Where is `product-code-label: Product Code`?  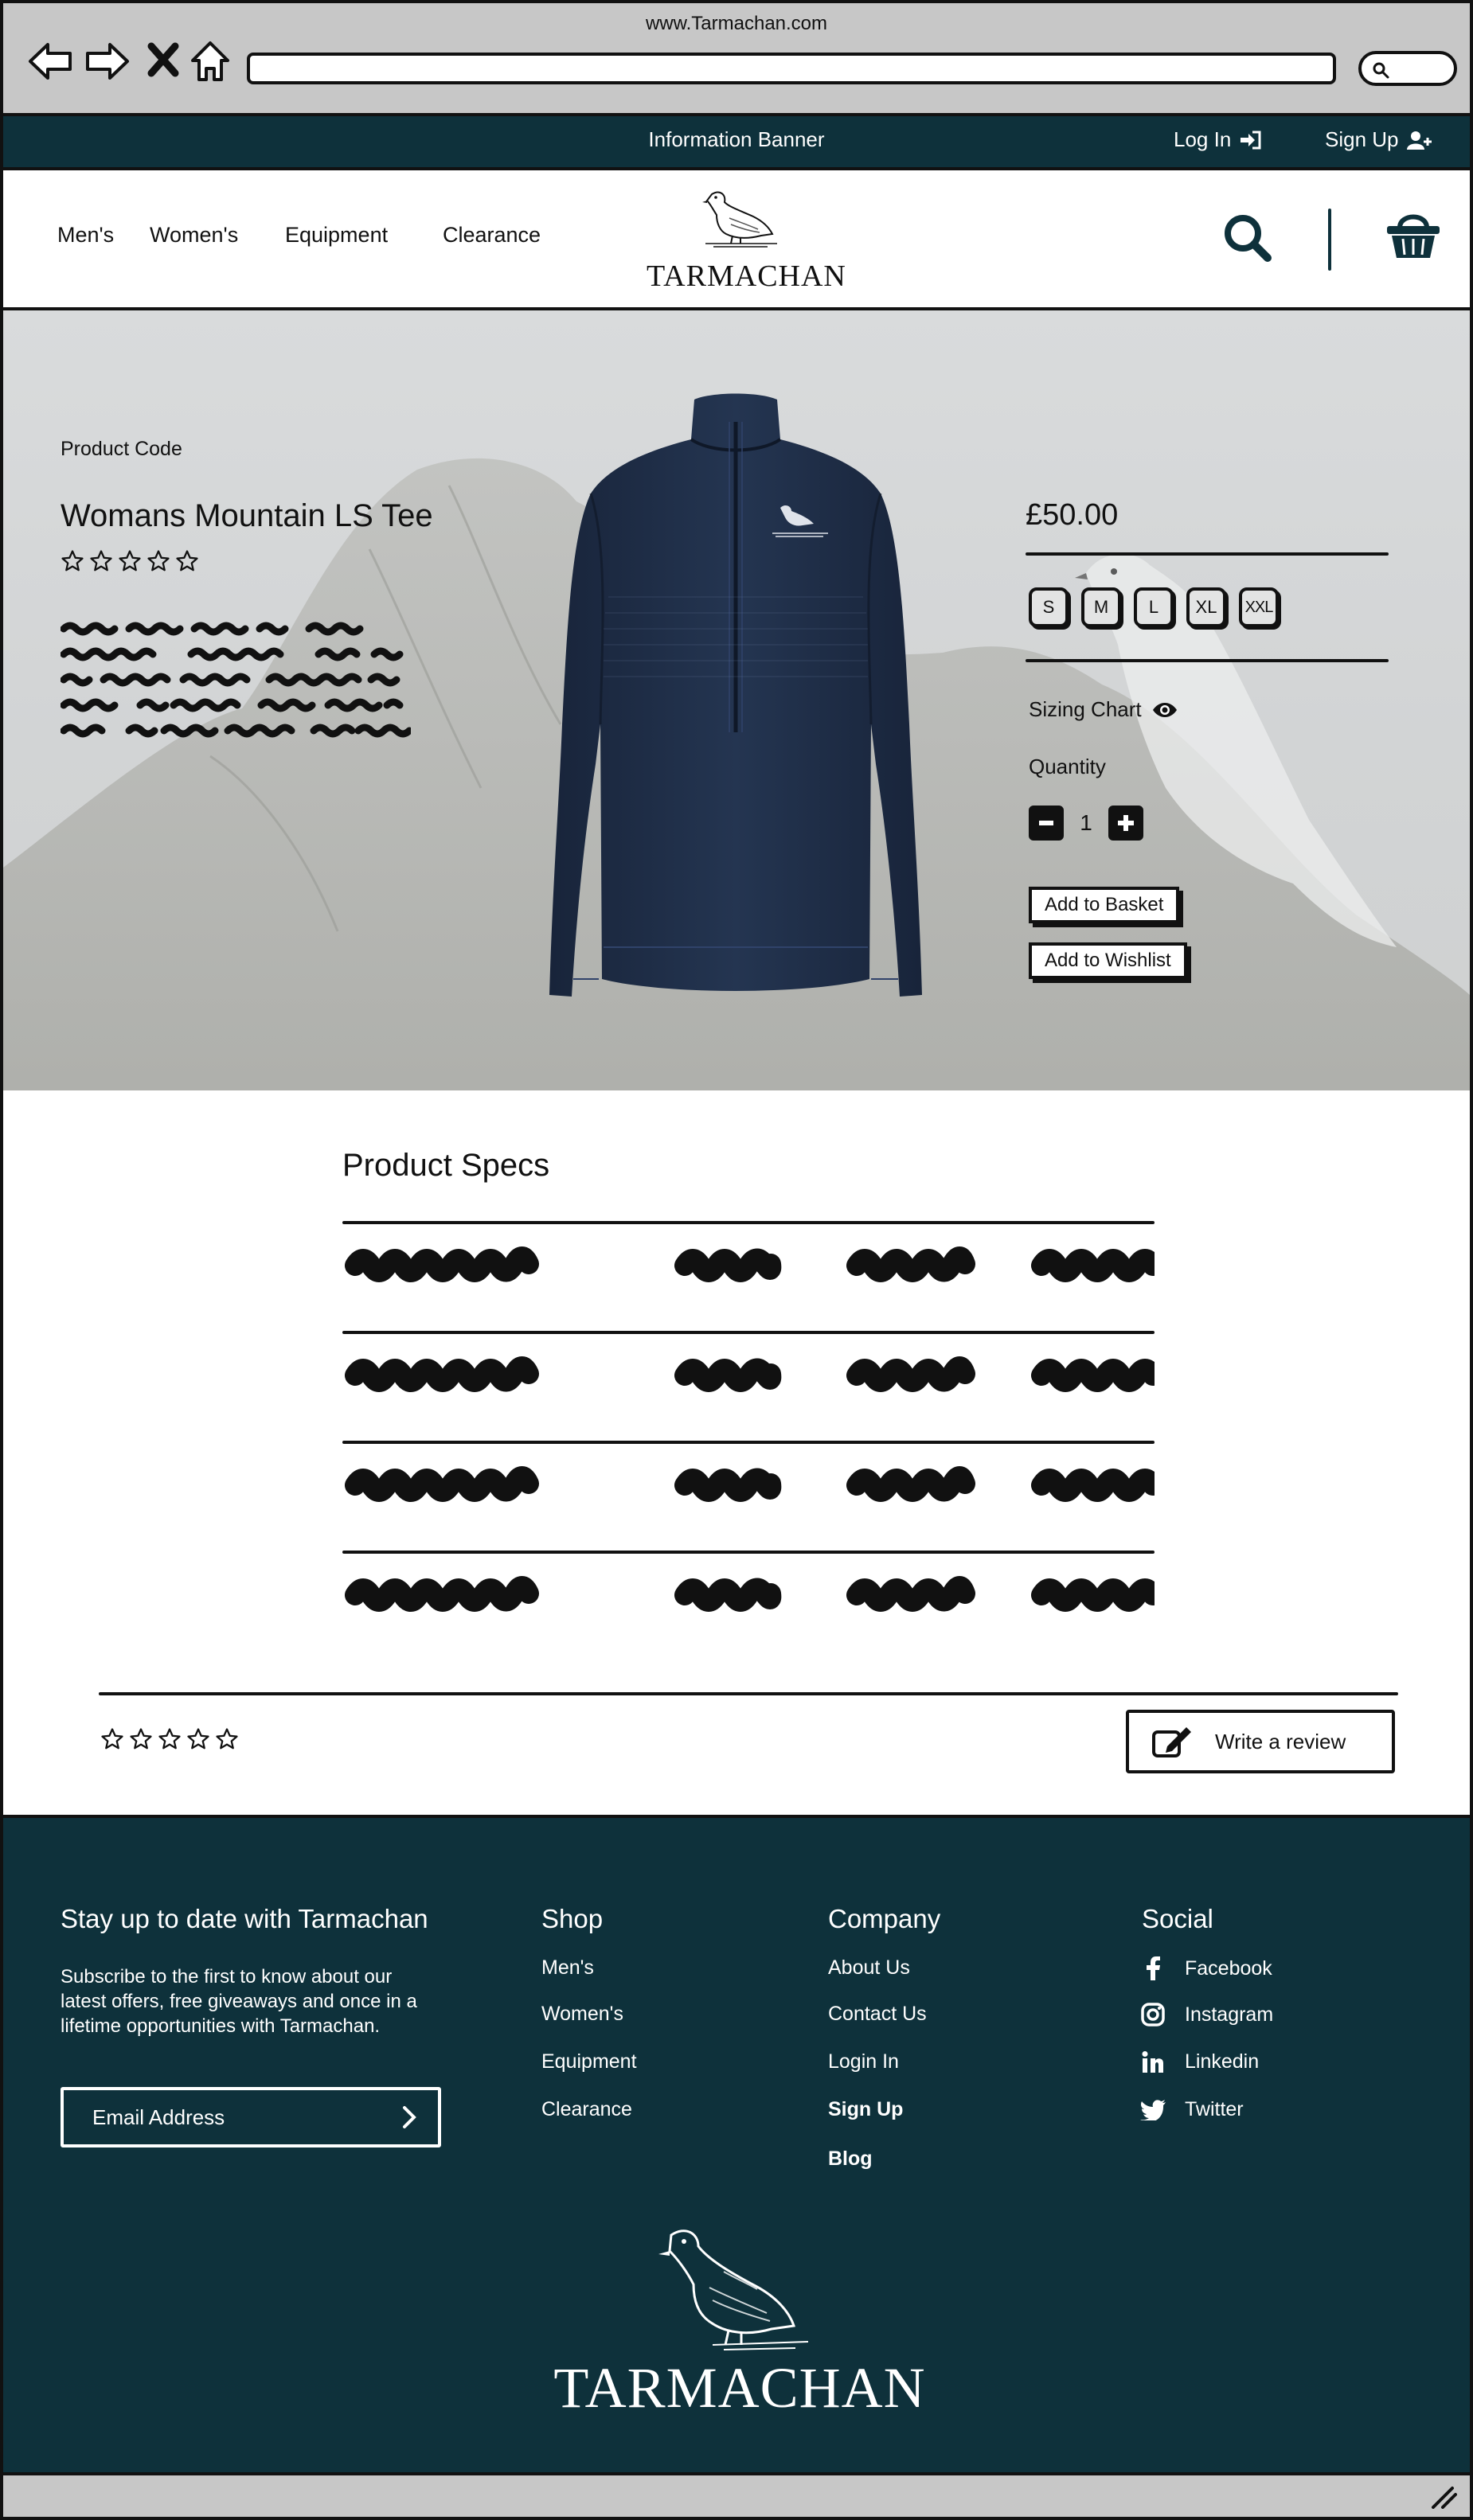
product-code-label: Product Code is located at coordinates (121, 449).